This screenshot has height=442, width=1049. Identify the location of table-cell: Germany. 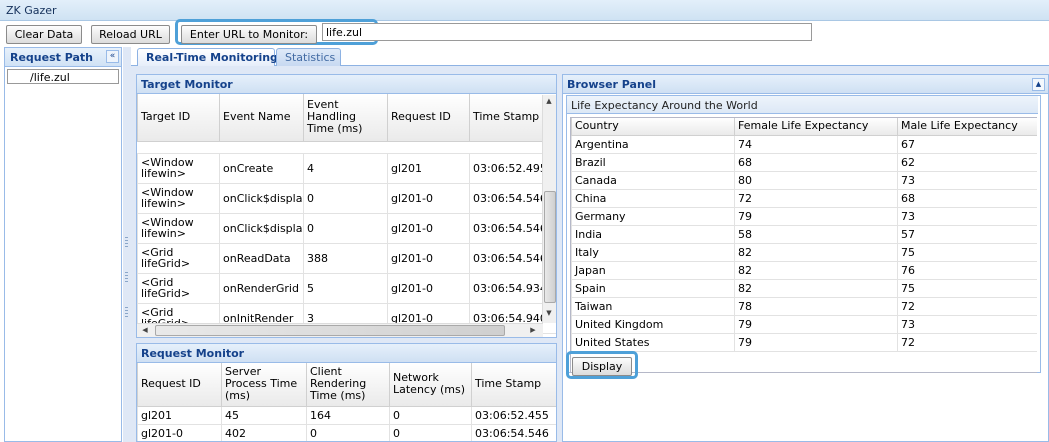
(653, 216).